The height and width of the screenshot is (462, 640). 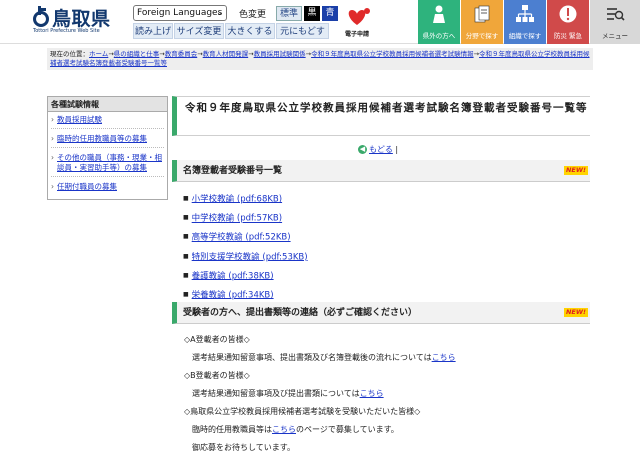 I want to click on arrow-left-icon: ◀, so click(x=362, y=149).